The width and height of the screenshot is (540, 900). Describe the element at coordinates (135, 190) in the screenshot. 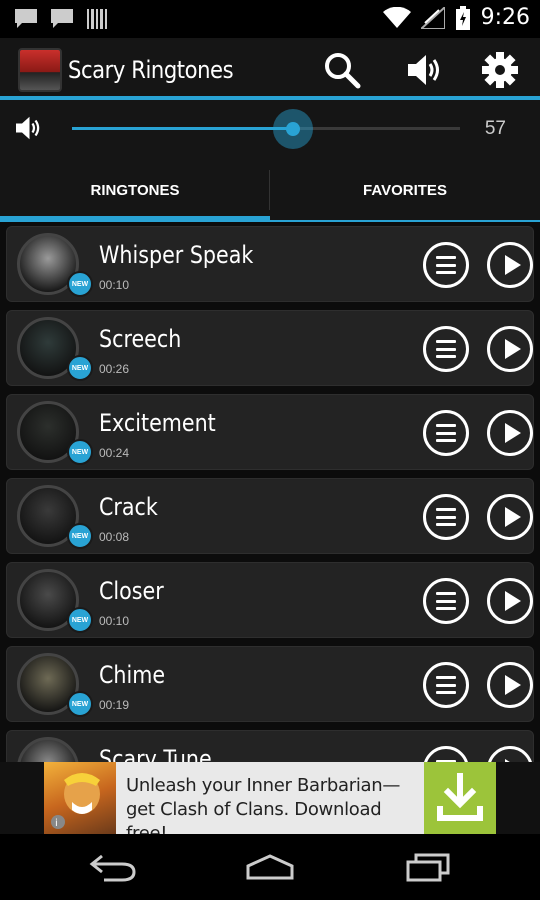

I see `tab-ringtones: RINGTONES` at that location.